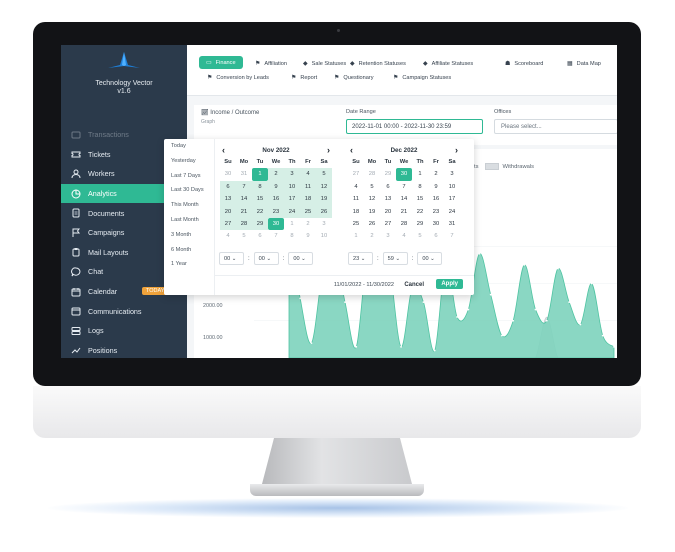 This screenshot has width=675, height=552. Describe the element at coordinates (231, 258) in the screenshot. I see `start-hour-select: 00 ⌄` at that location.